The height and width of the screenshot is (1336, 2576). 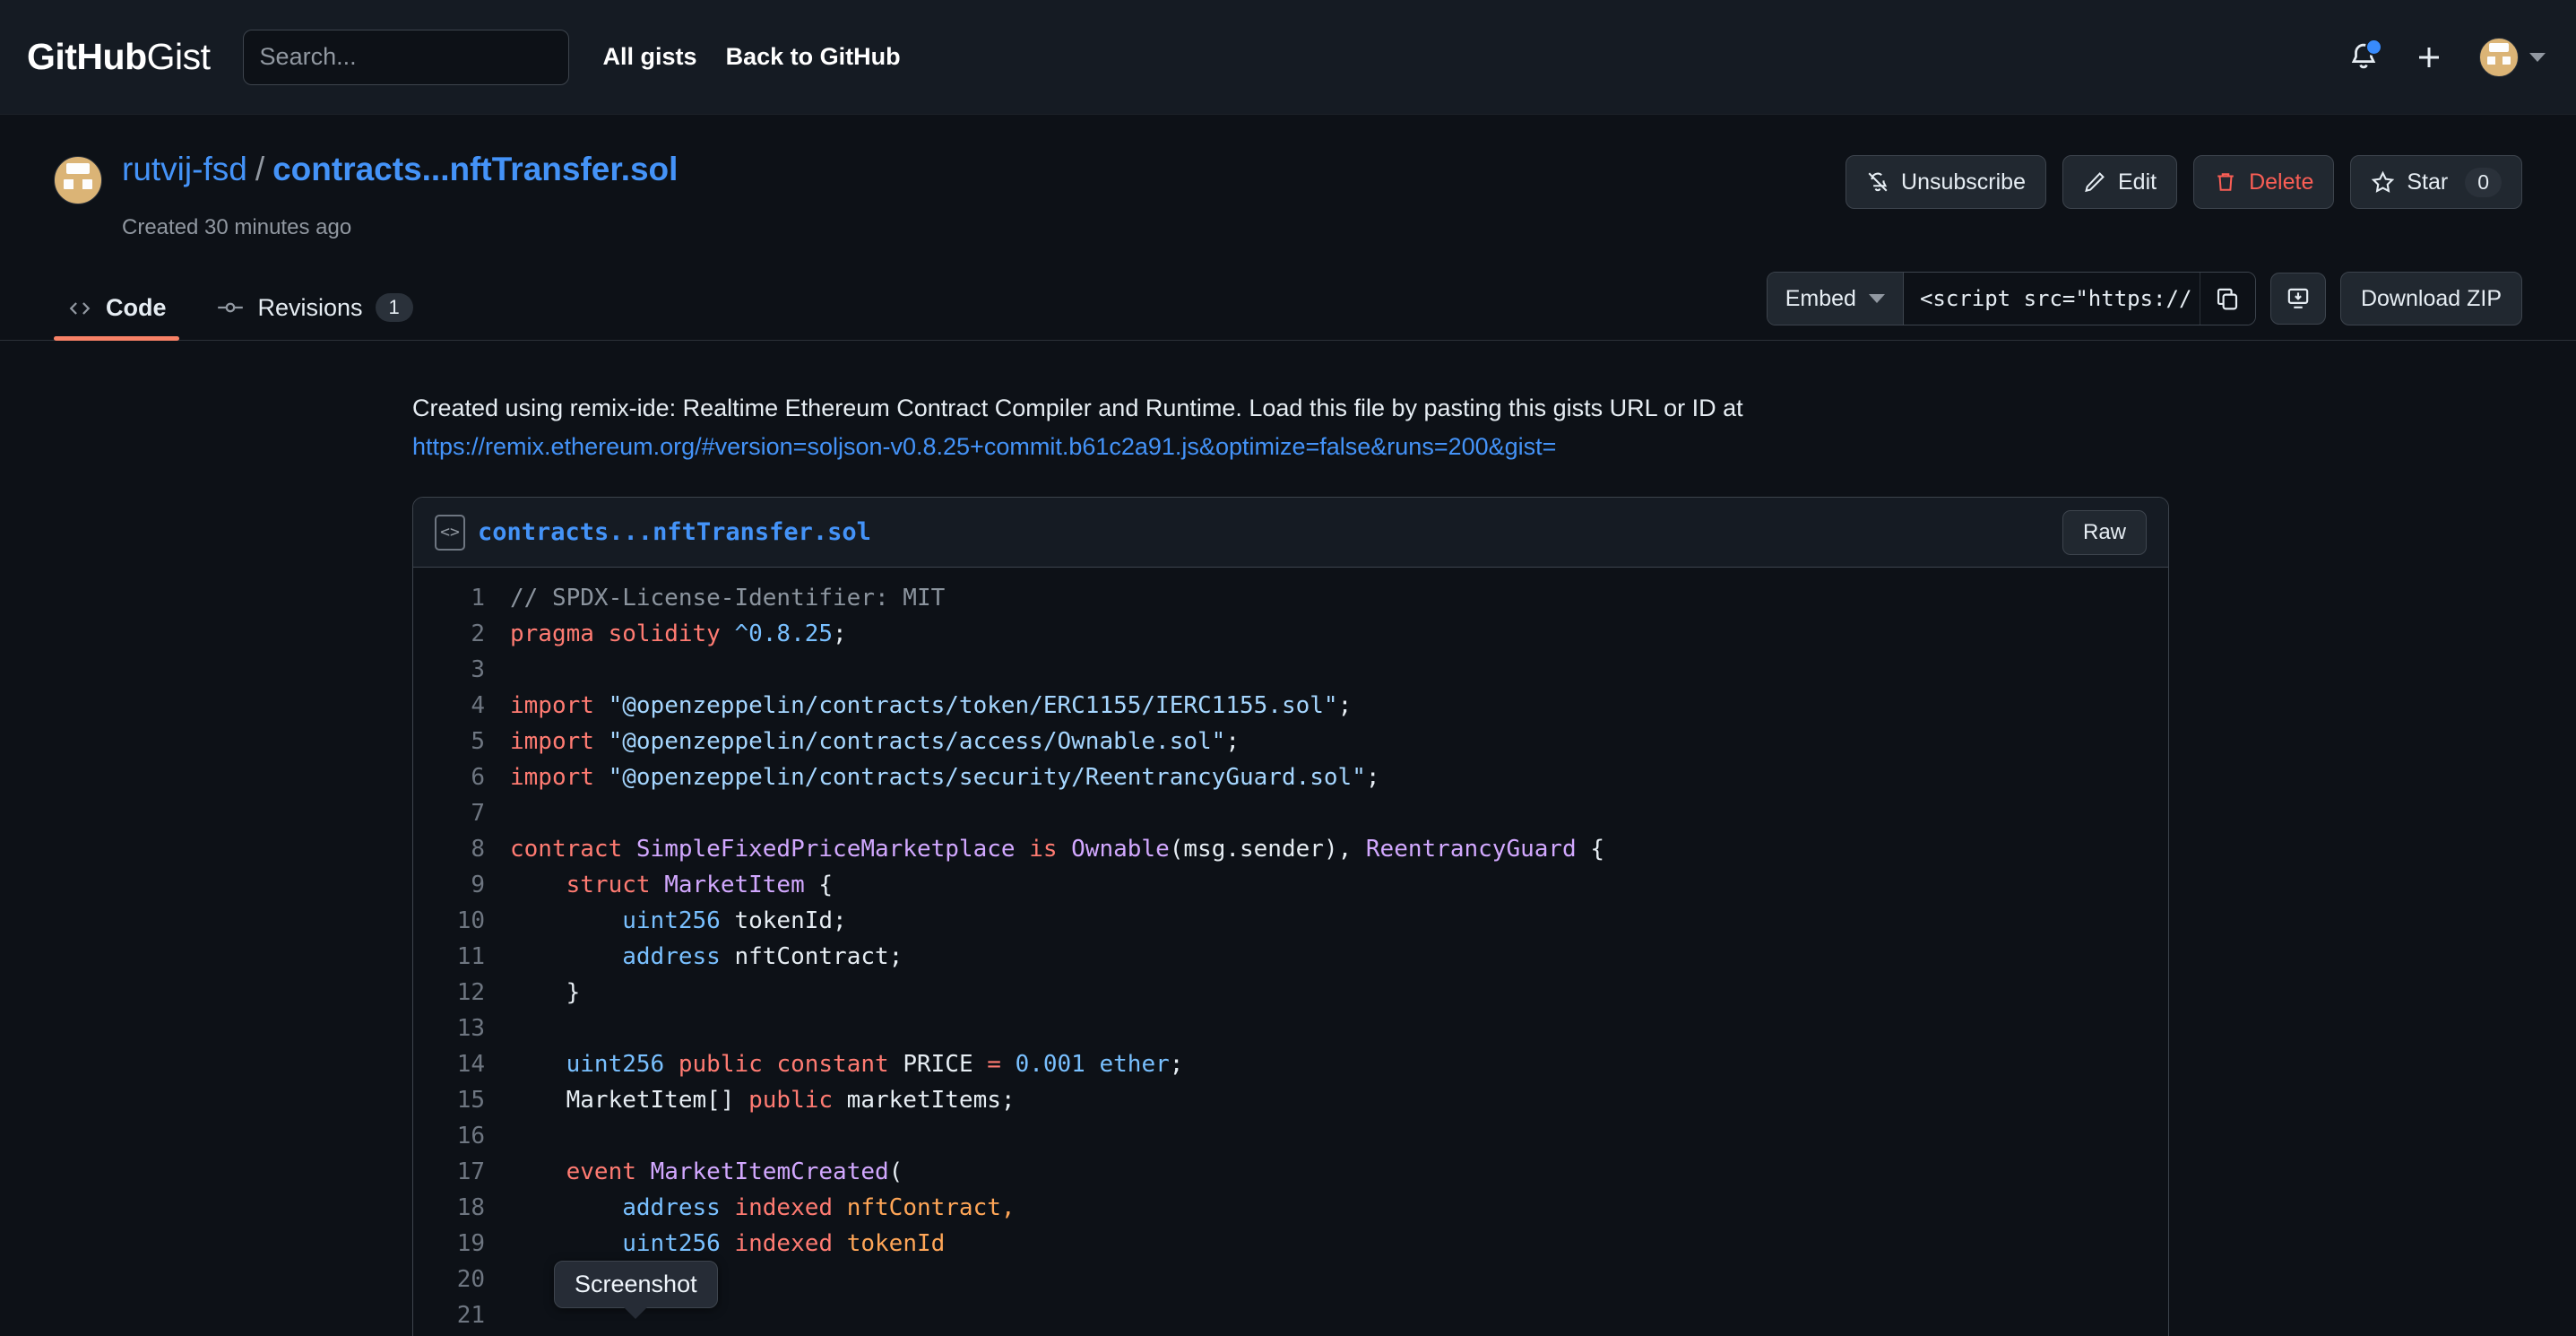 What do you see at coordinates (650, 57) in the screenshot?
I see `nav-all-gists: All gists` at bounding box center [650, 57].